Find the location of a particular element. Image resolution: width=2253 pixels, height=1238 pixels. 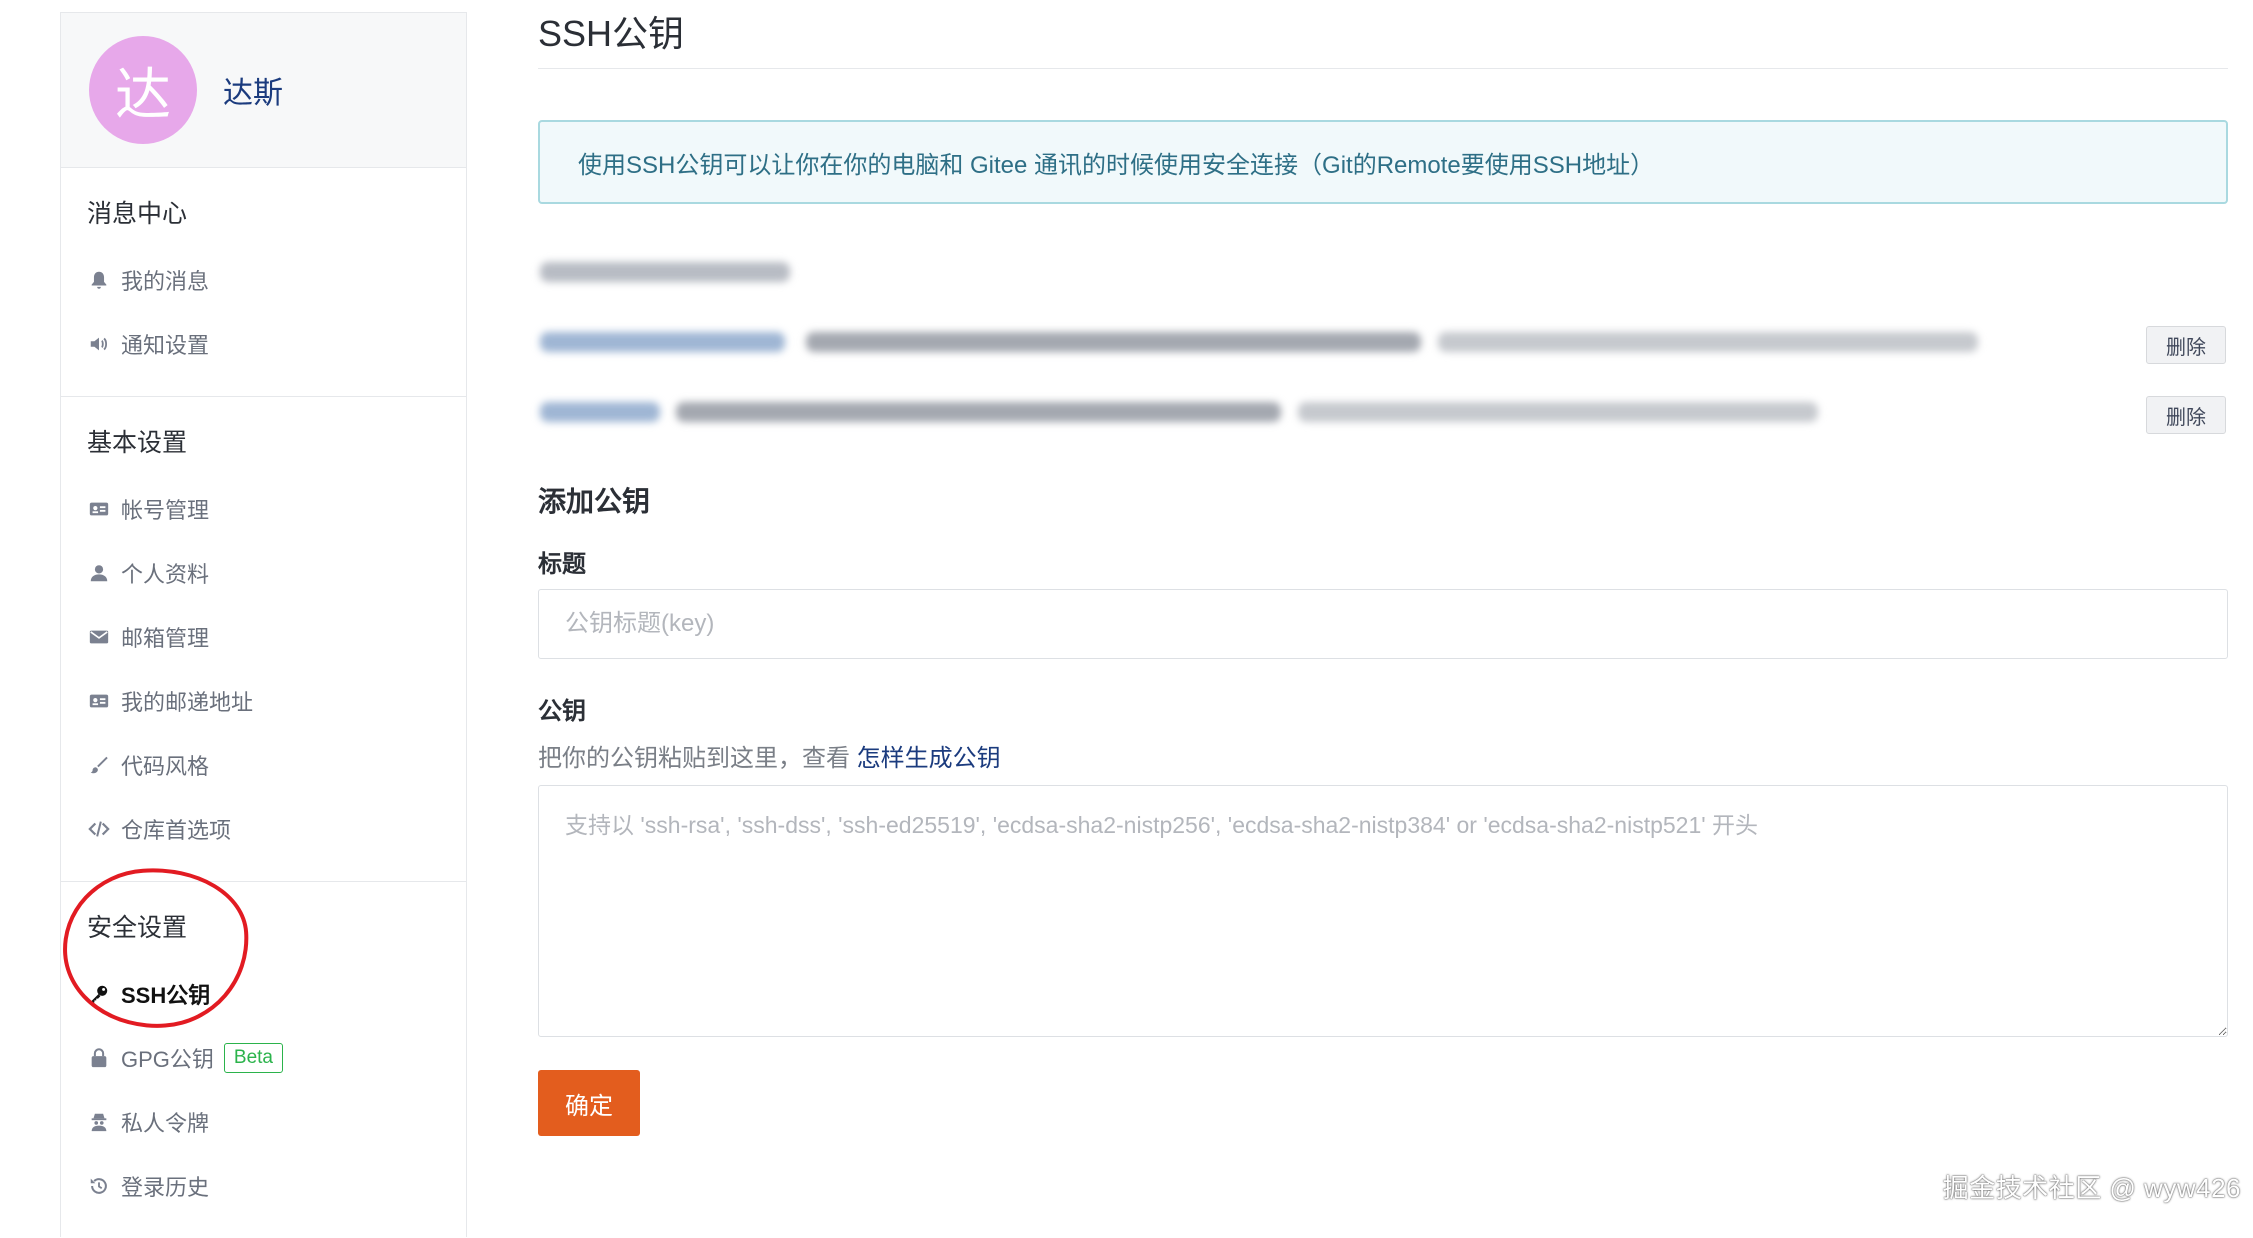

lock-icon is located at coordinates (99, 1058).